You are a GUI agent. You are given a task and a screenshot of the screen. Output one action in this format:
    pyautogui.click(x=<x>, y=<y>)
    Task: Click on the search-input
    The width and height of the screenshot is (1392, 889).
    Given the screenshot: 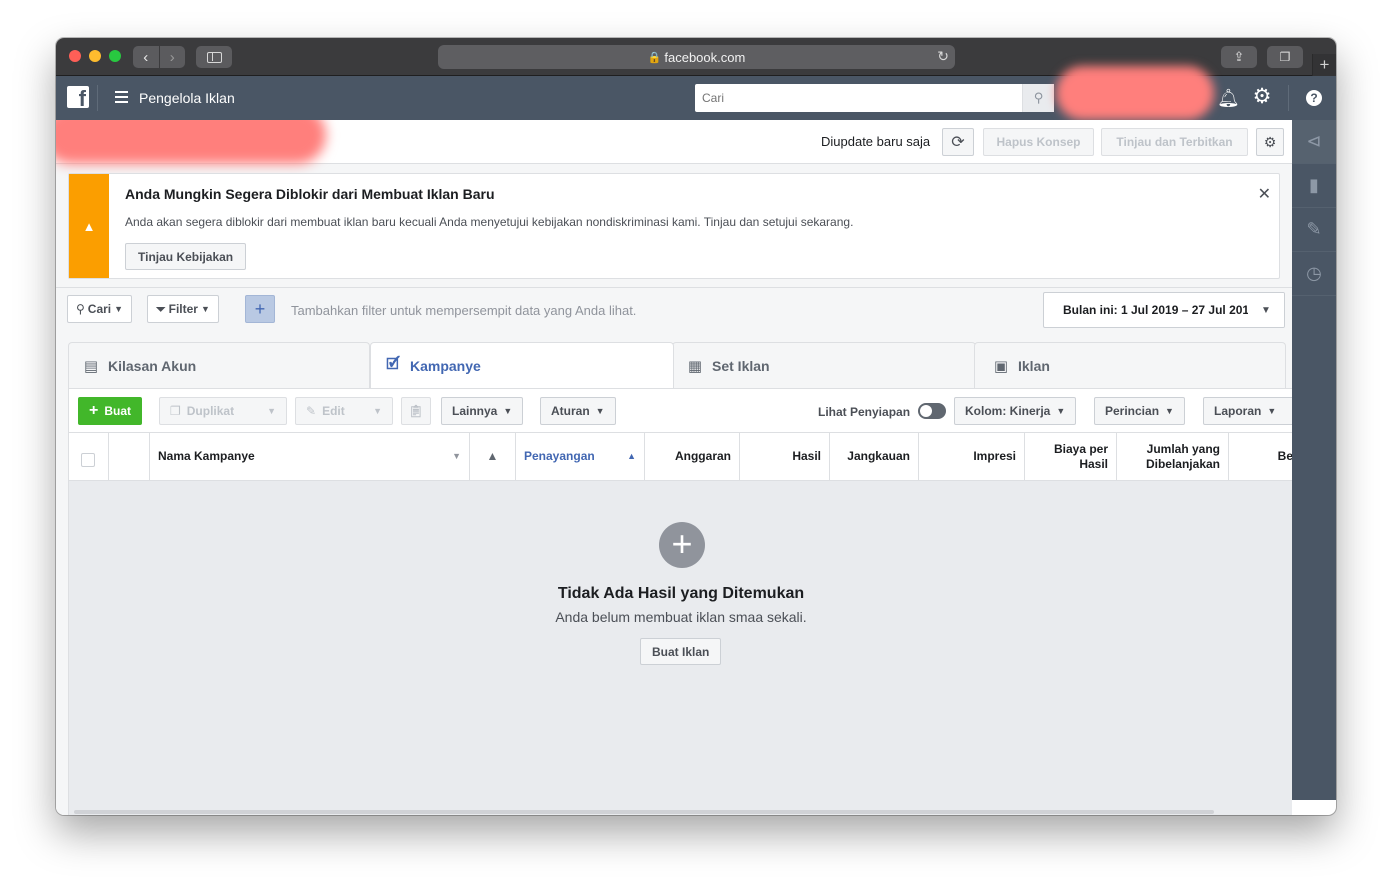 What is the action you would take?
    pyautogui.click(x=858, y=98)
    